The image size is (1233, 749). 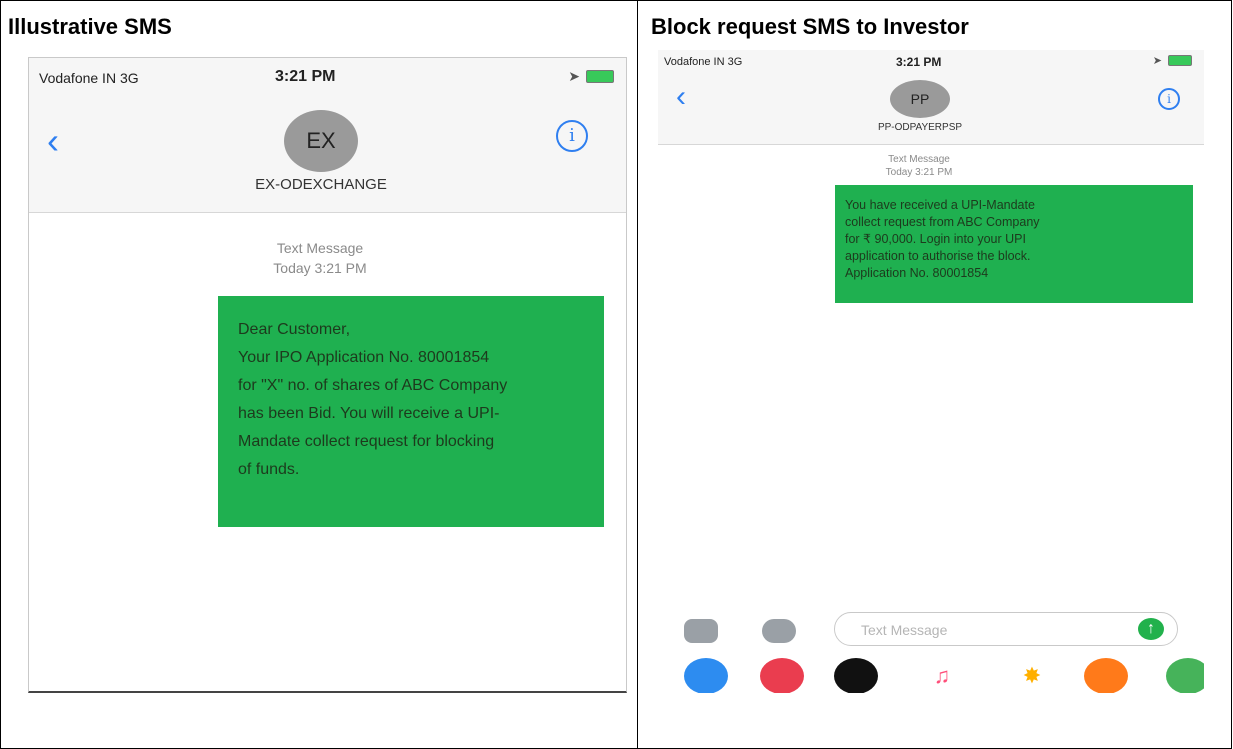 I want to click on message-line: for ₹ 90,000. Login into your UPI, so click(x=935, y=239).